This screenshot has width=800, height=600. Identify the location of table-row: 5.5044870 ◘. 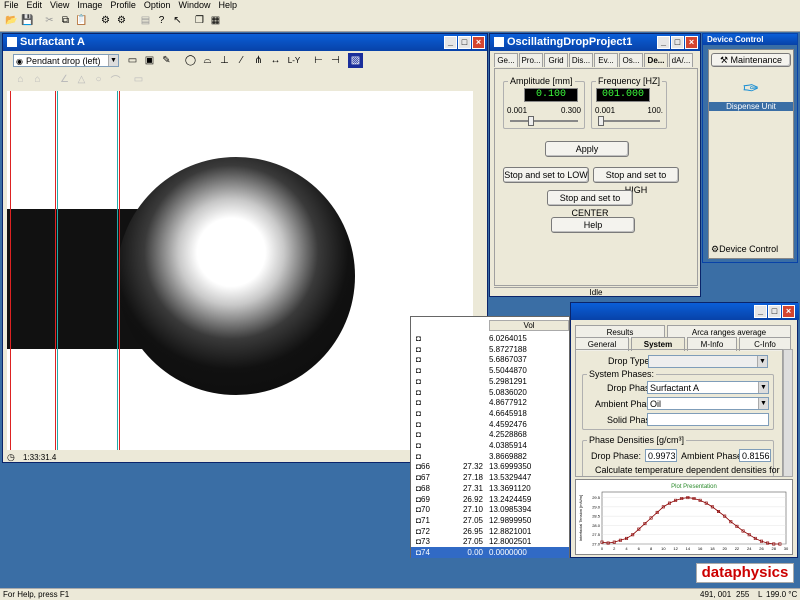
(490, 370).